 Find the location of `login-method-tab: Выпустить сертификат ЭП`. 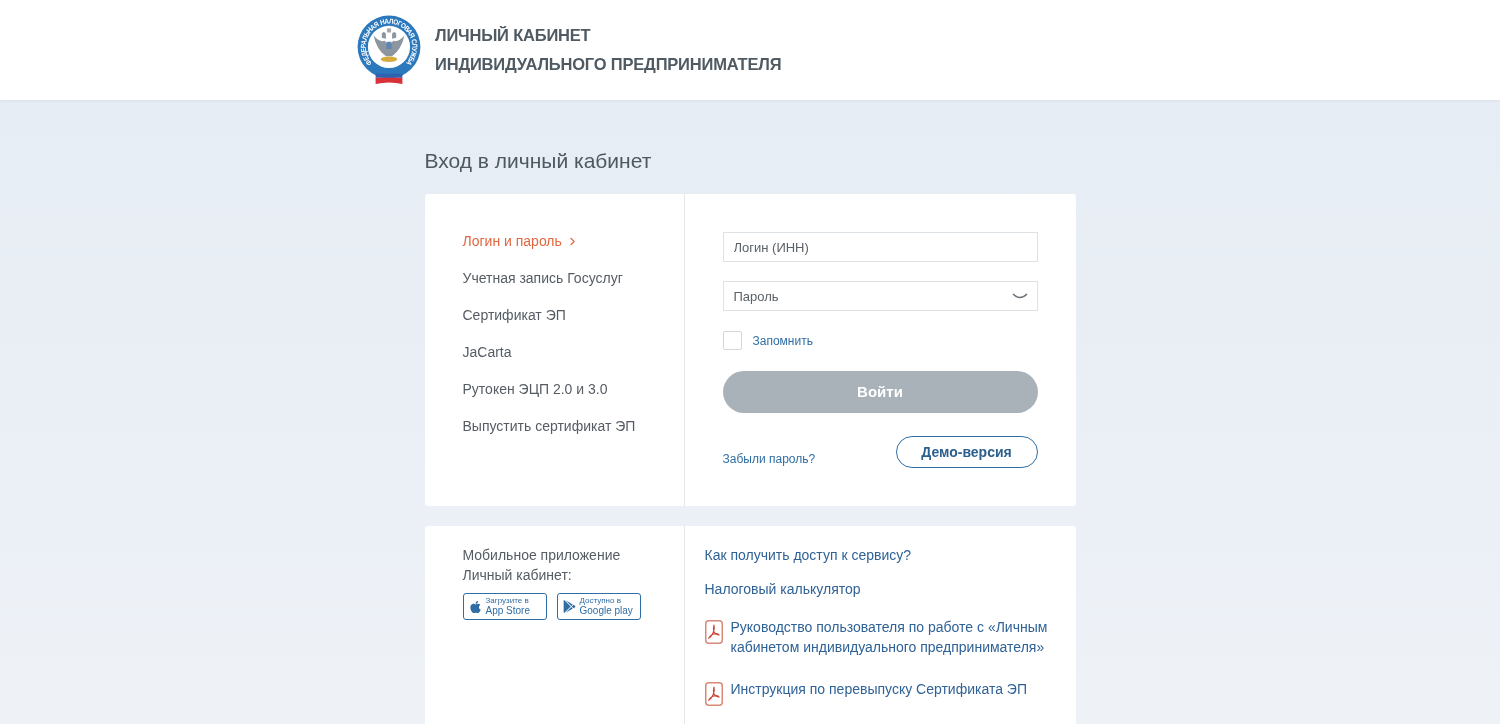

login-method-tab: Выпустить сертификат ЭП is located at coordinates (549, 426).